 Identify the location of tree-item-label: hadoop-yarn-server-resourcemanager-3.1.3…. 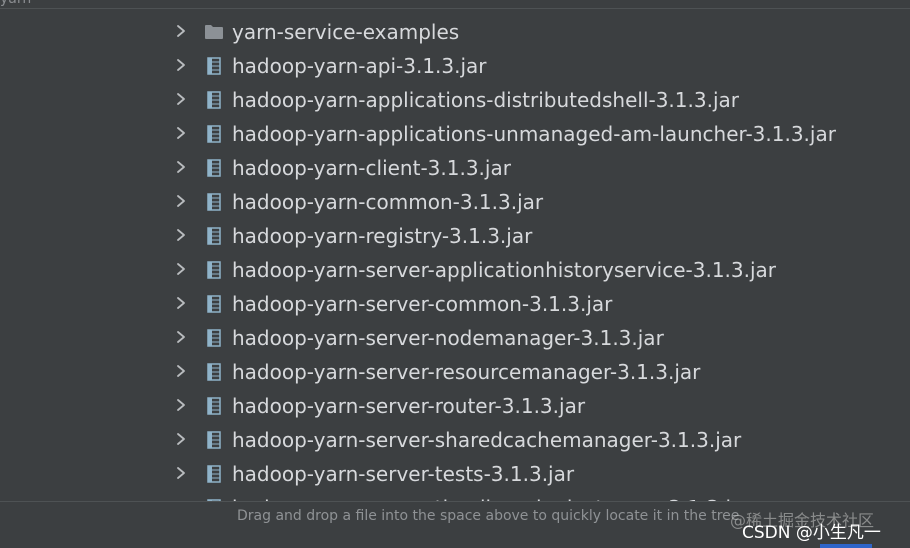
(466, 372).